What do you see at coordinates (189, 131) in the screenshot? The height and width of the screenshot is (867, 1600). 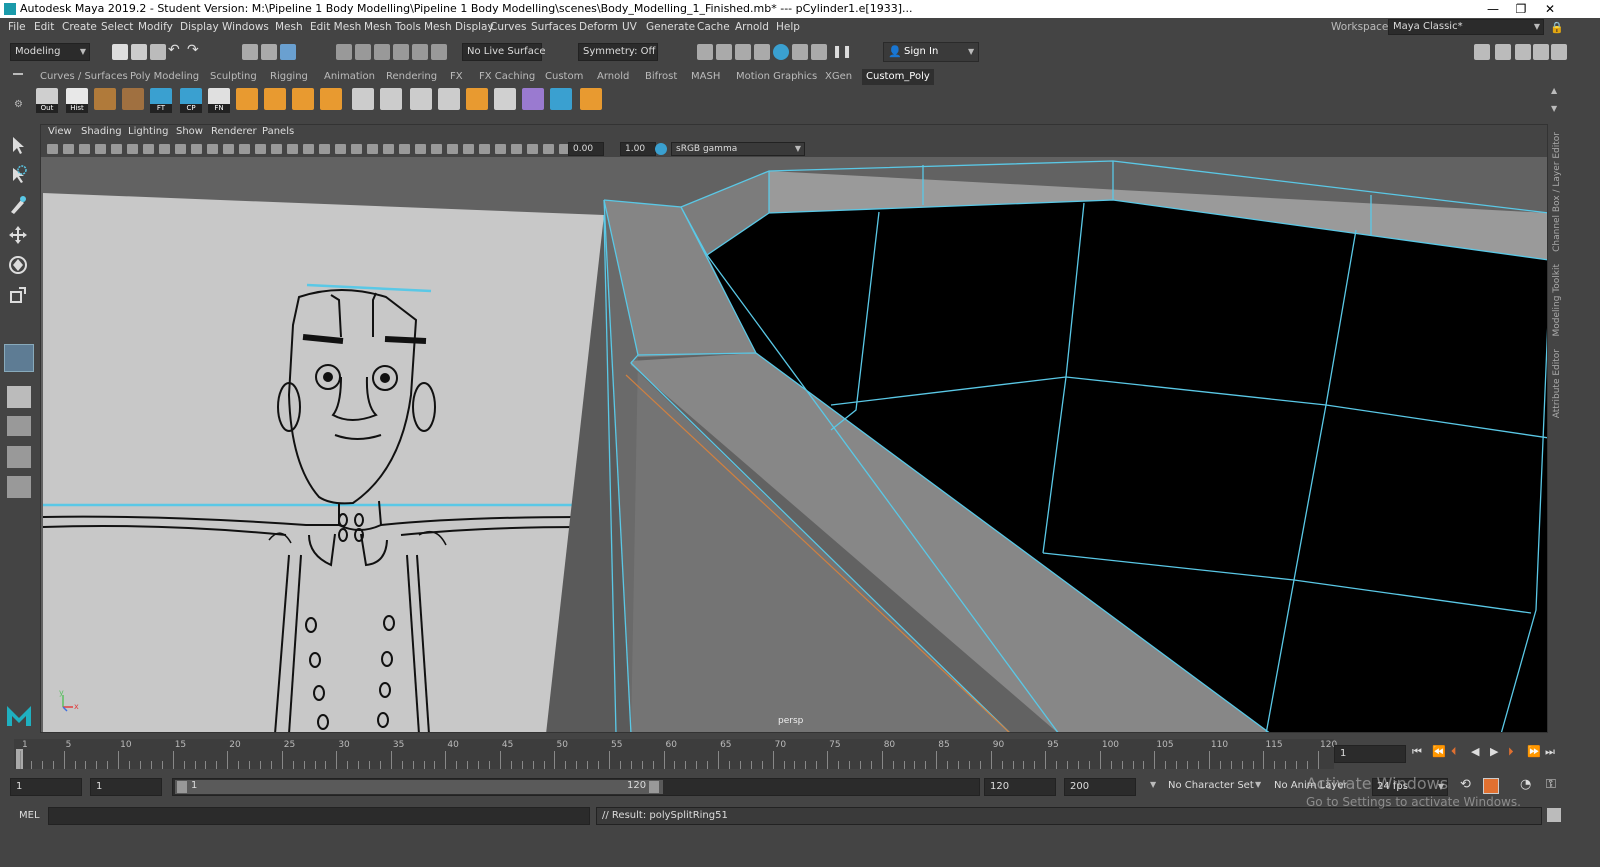 I see `panel-menu-show: Show` at bounding box center [189, 131].